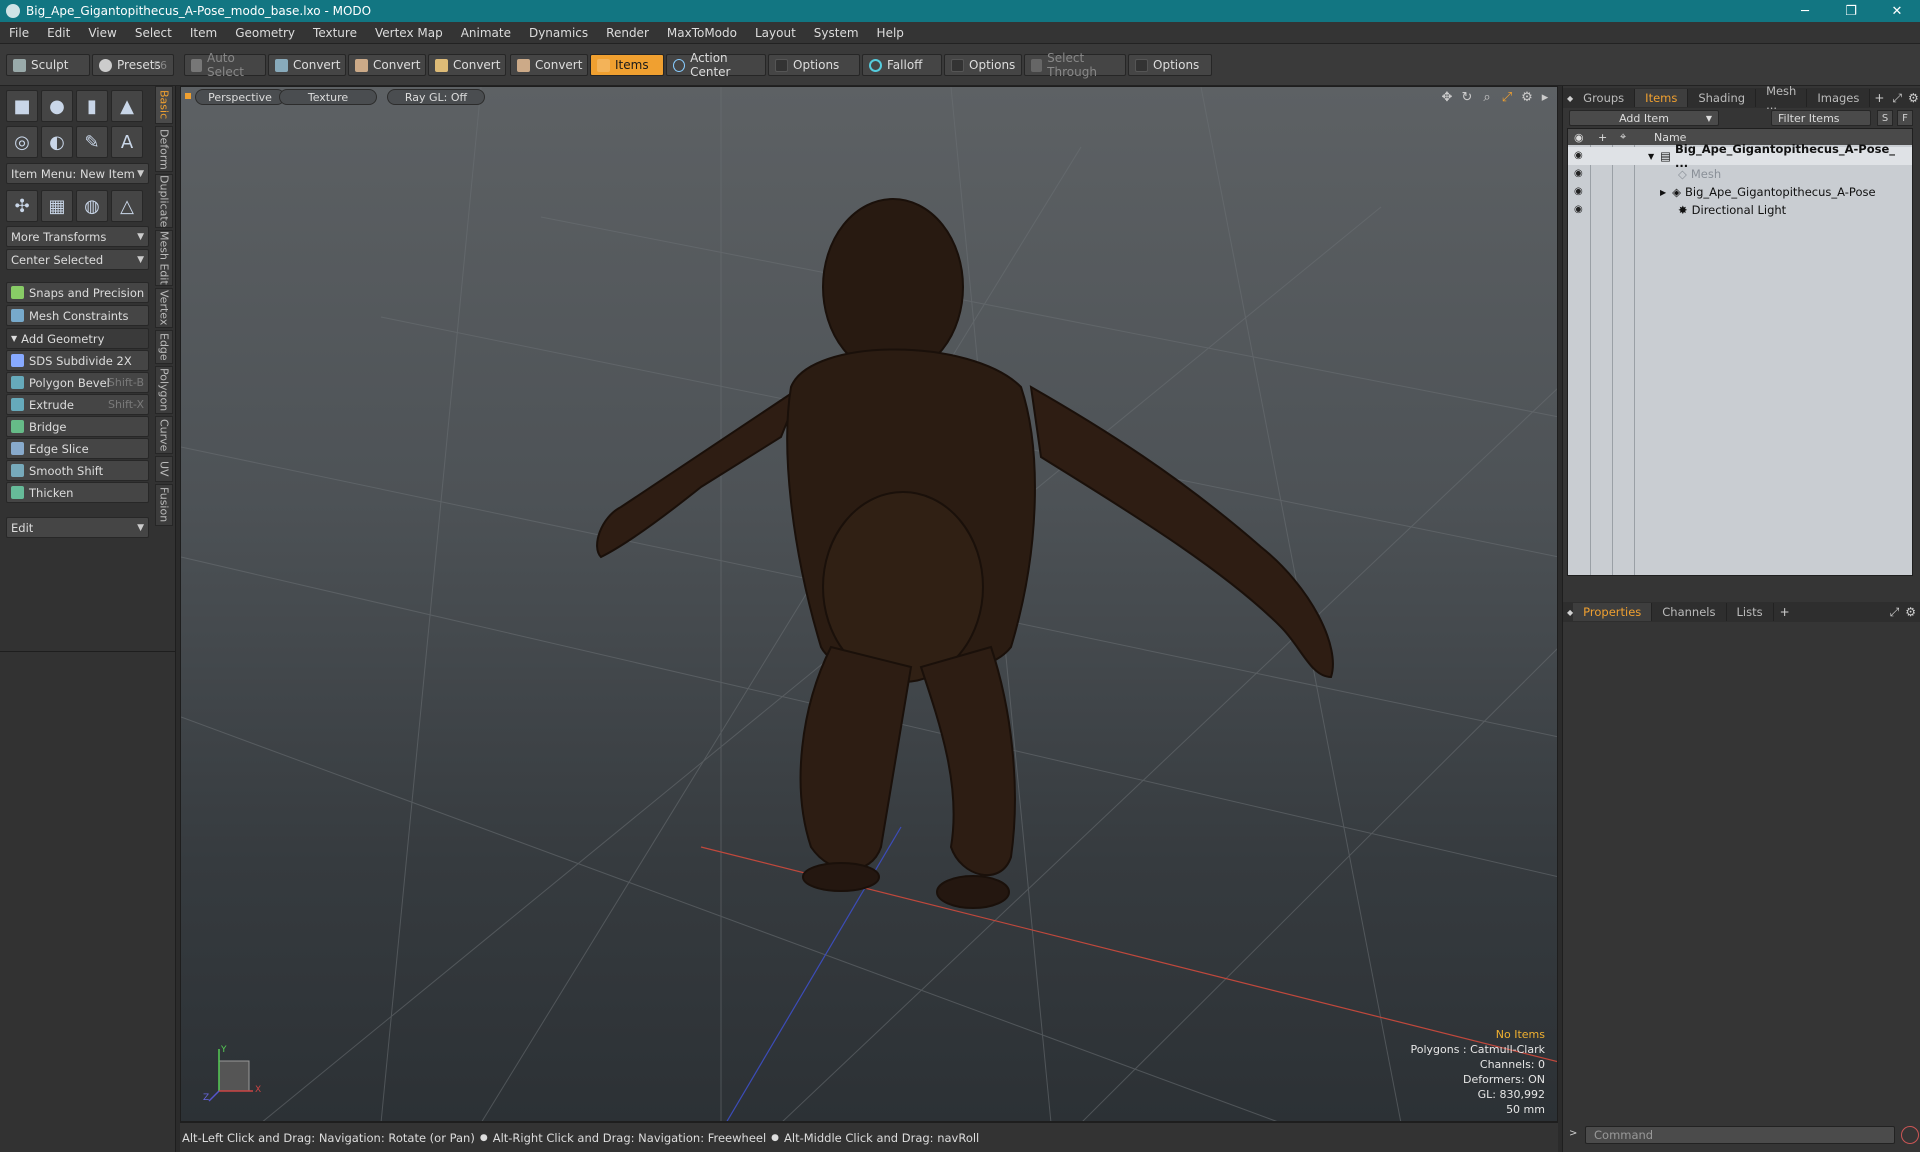 Image resolution: width=1920 pixels, height=1152 pixels. Describe the element at coordinates (77, 448) in the screenshot. I see `edge-slice-button: Edge Slice` at that location.